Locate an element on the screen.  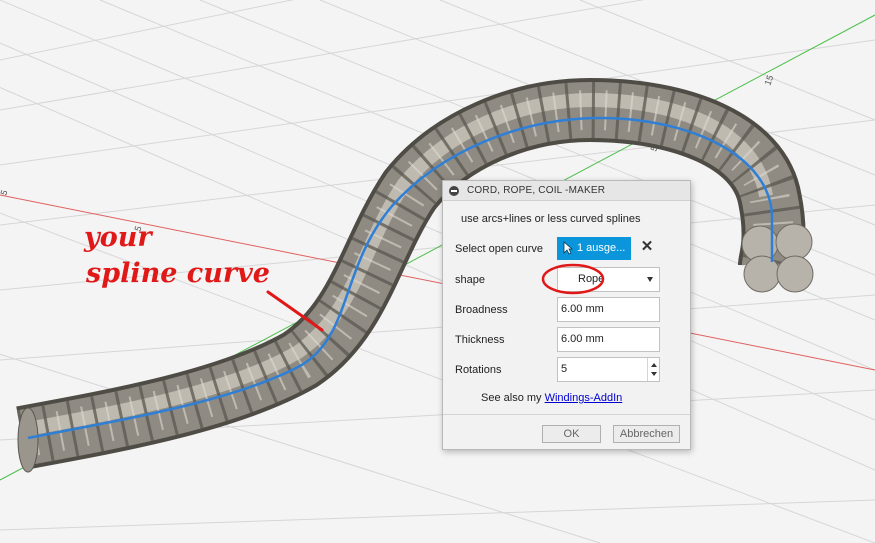
annotation-your: your is located at coordinates (118, 237).